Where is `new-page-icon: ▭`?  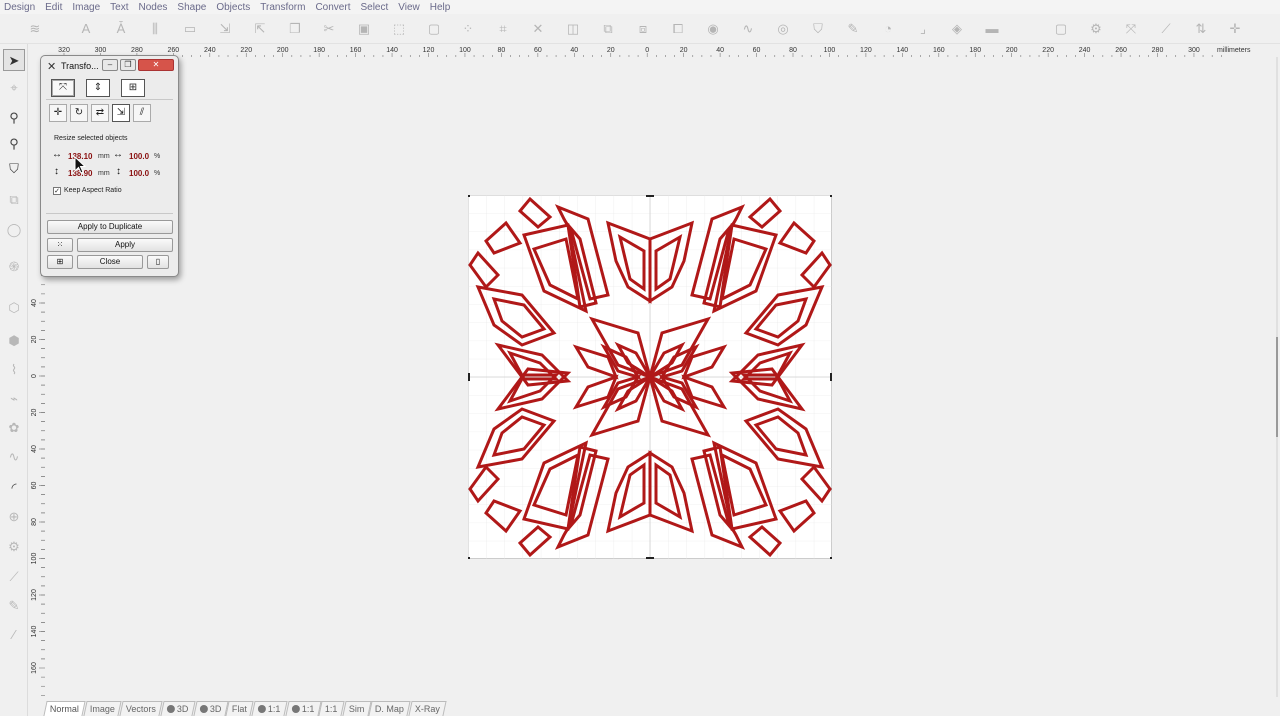 new-page-icon: ▭ is located at coordinates (190, 29).